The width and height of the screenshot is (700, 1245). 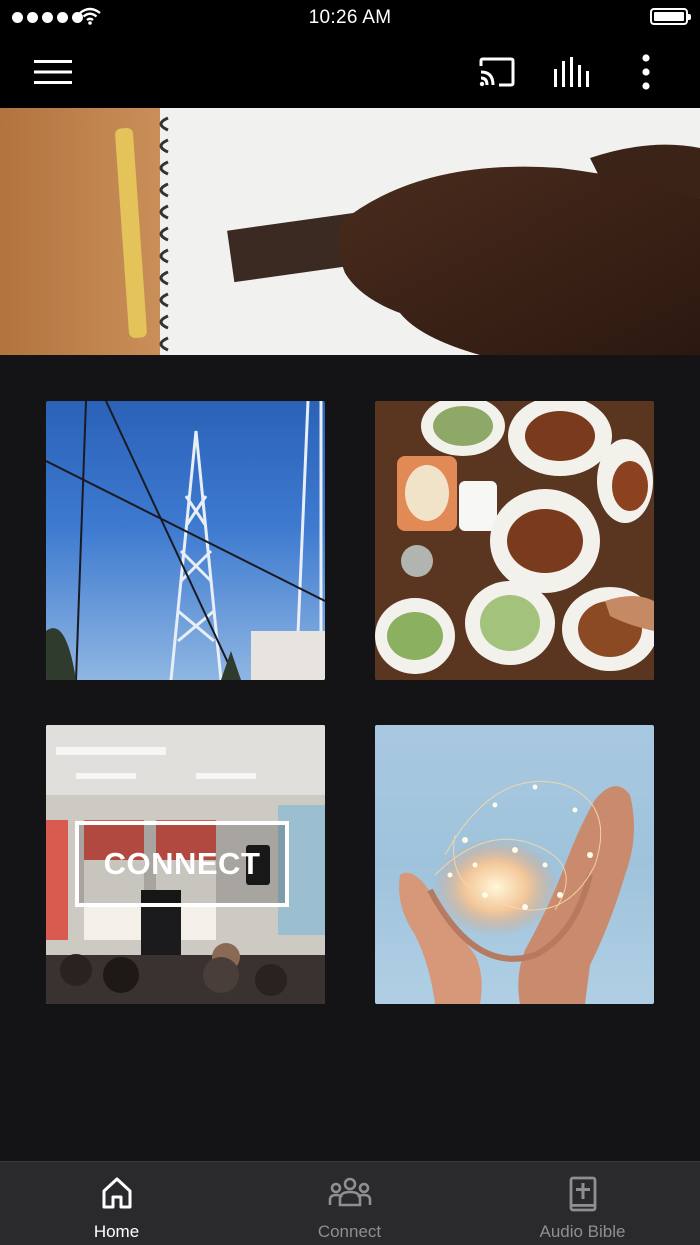 What do you see at coordinates (350, 72) in the screenshot?
I see `top-toolbar` at bounding box center [350, 72].